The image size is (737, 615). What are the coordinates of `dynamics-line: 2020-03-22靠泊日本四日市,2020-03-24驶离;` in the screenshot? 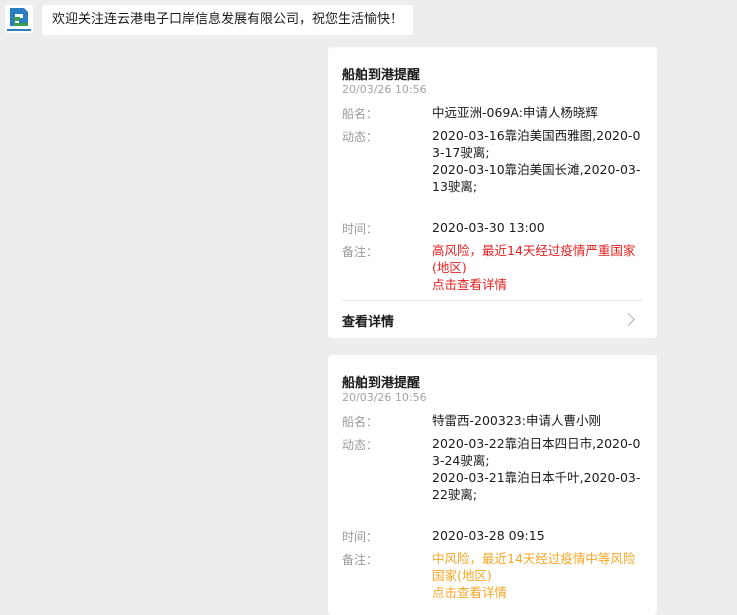 It's located at (536, 452).